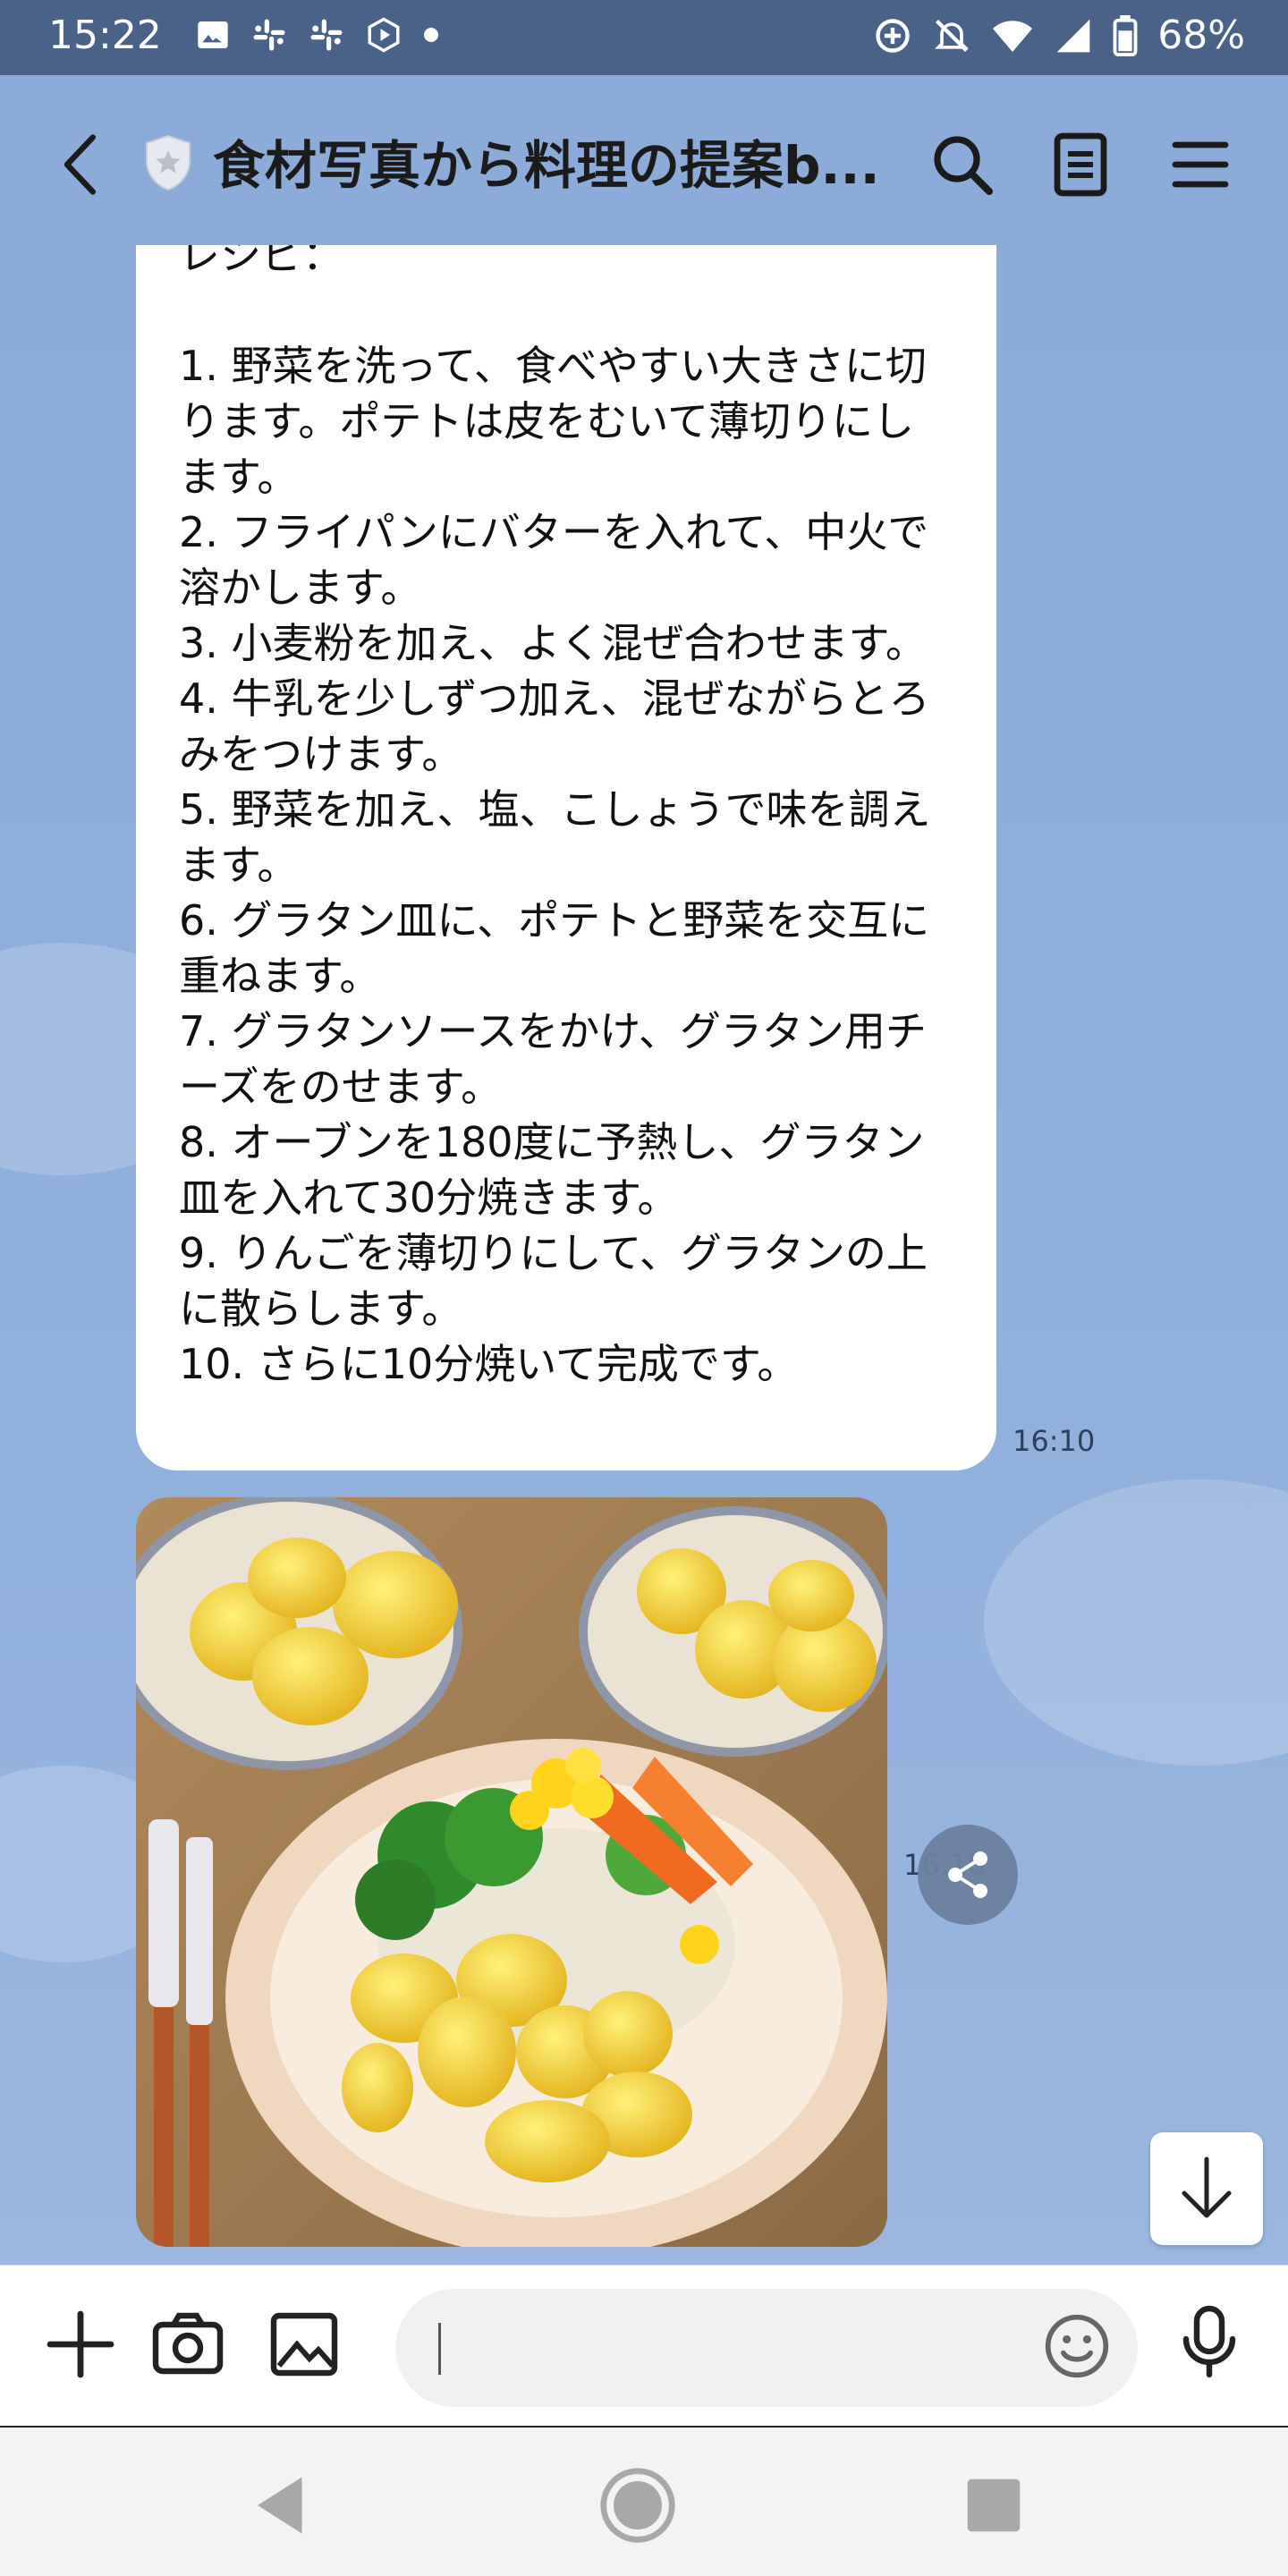  I want to click on battery-icon, so click(1125, 35).